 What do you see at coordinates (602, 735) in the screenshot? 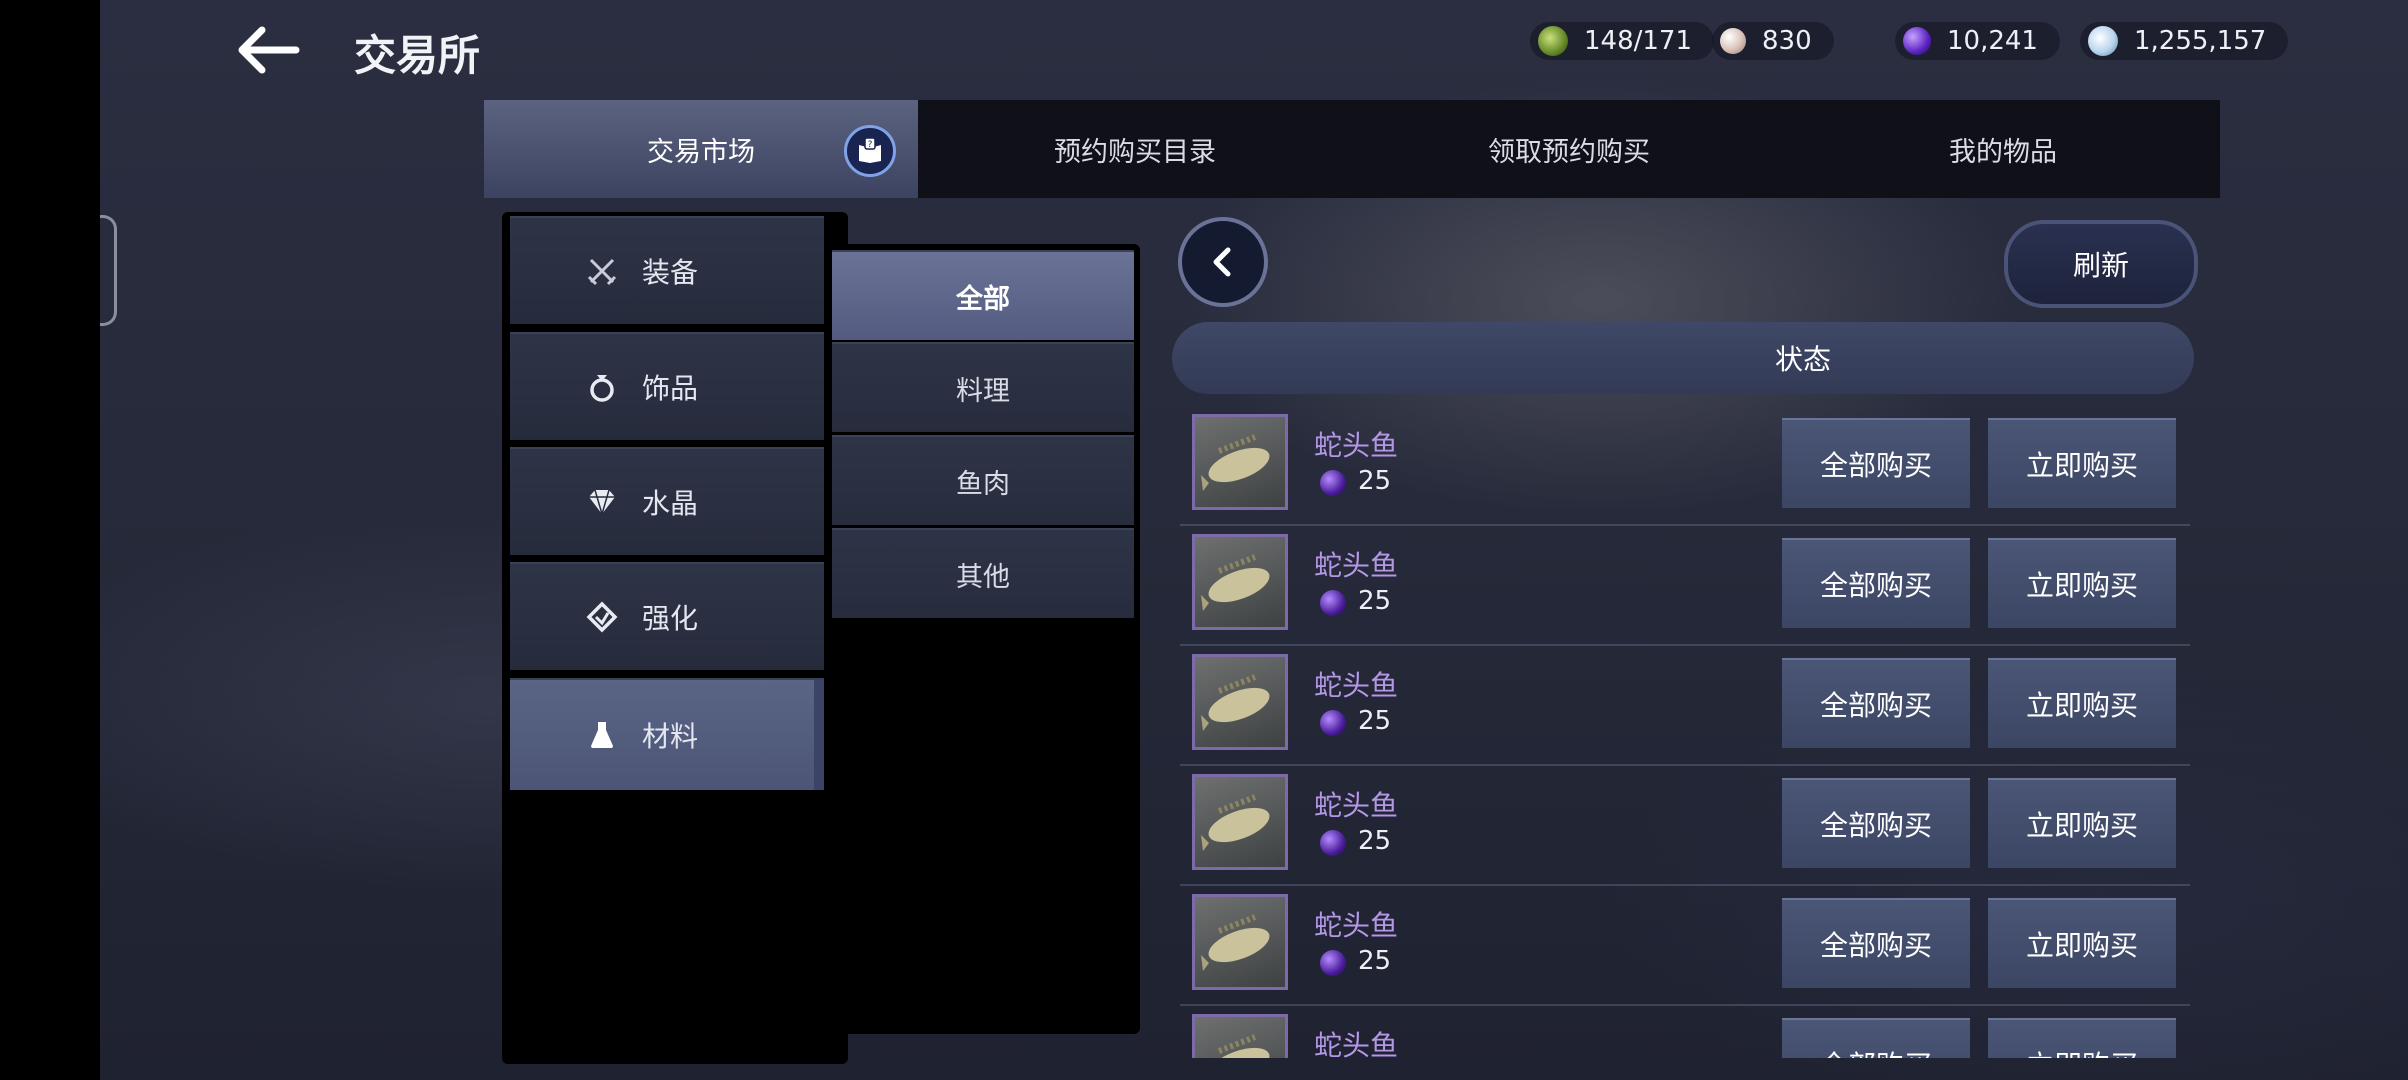
I see `flask-icon` at bounding box center [602, 735].